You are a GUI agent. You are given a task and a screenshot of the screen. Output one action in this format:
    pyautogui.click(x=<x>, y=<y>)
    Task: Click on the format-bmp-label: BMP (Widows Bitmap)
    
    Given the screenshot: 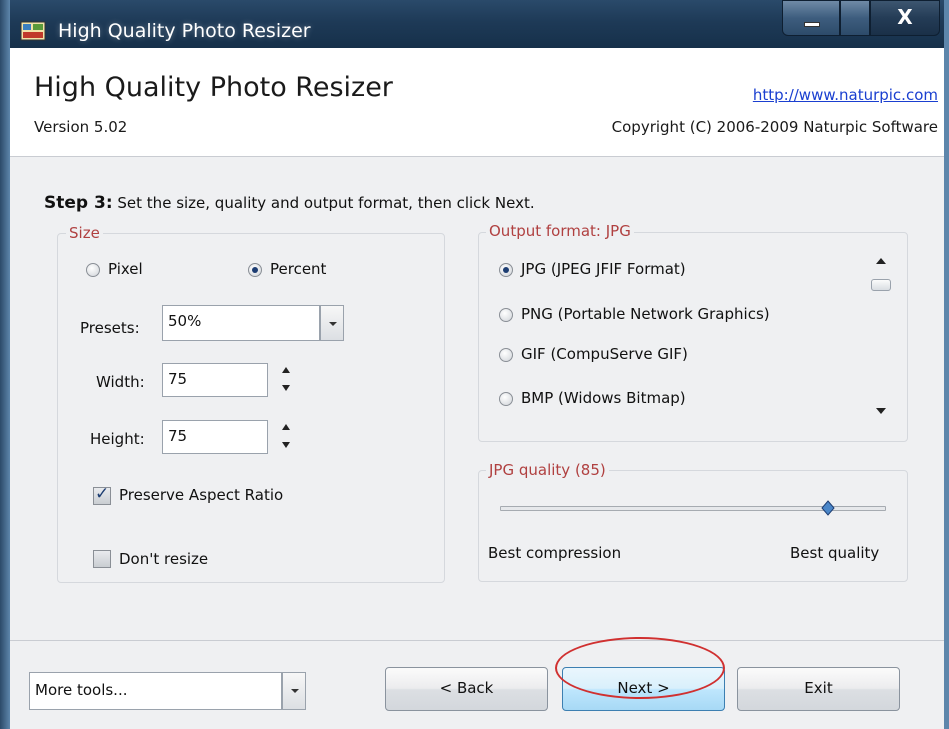 What is the action you would take?
    pyautogui.click(x=603, y=398)
    